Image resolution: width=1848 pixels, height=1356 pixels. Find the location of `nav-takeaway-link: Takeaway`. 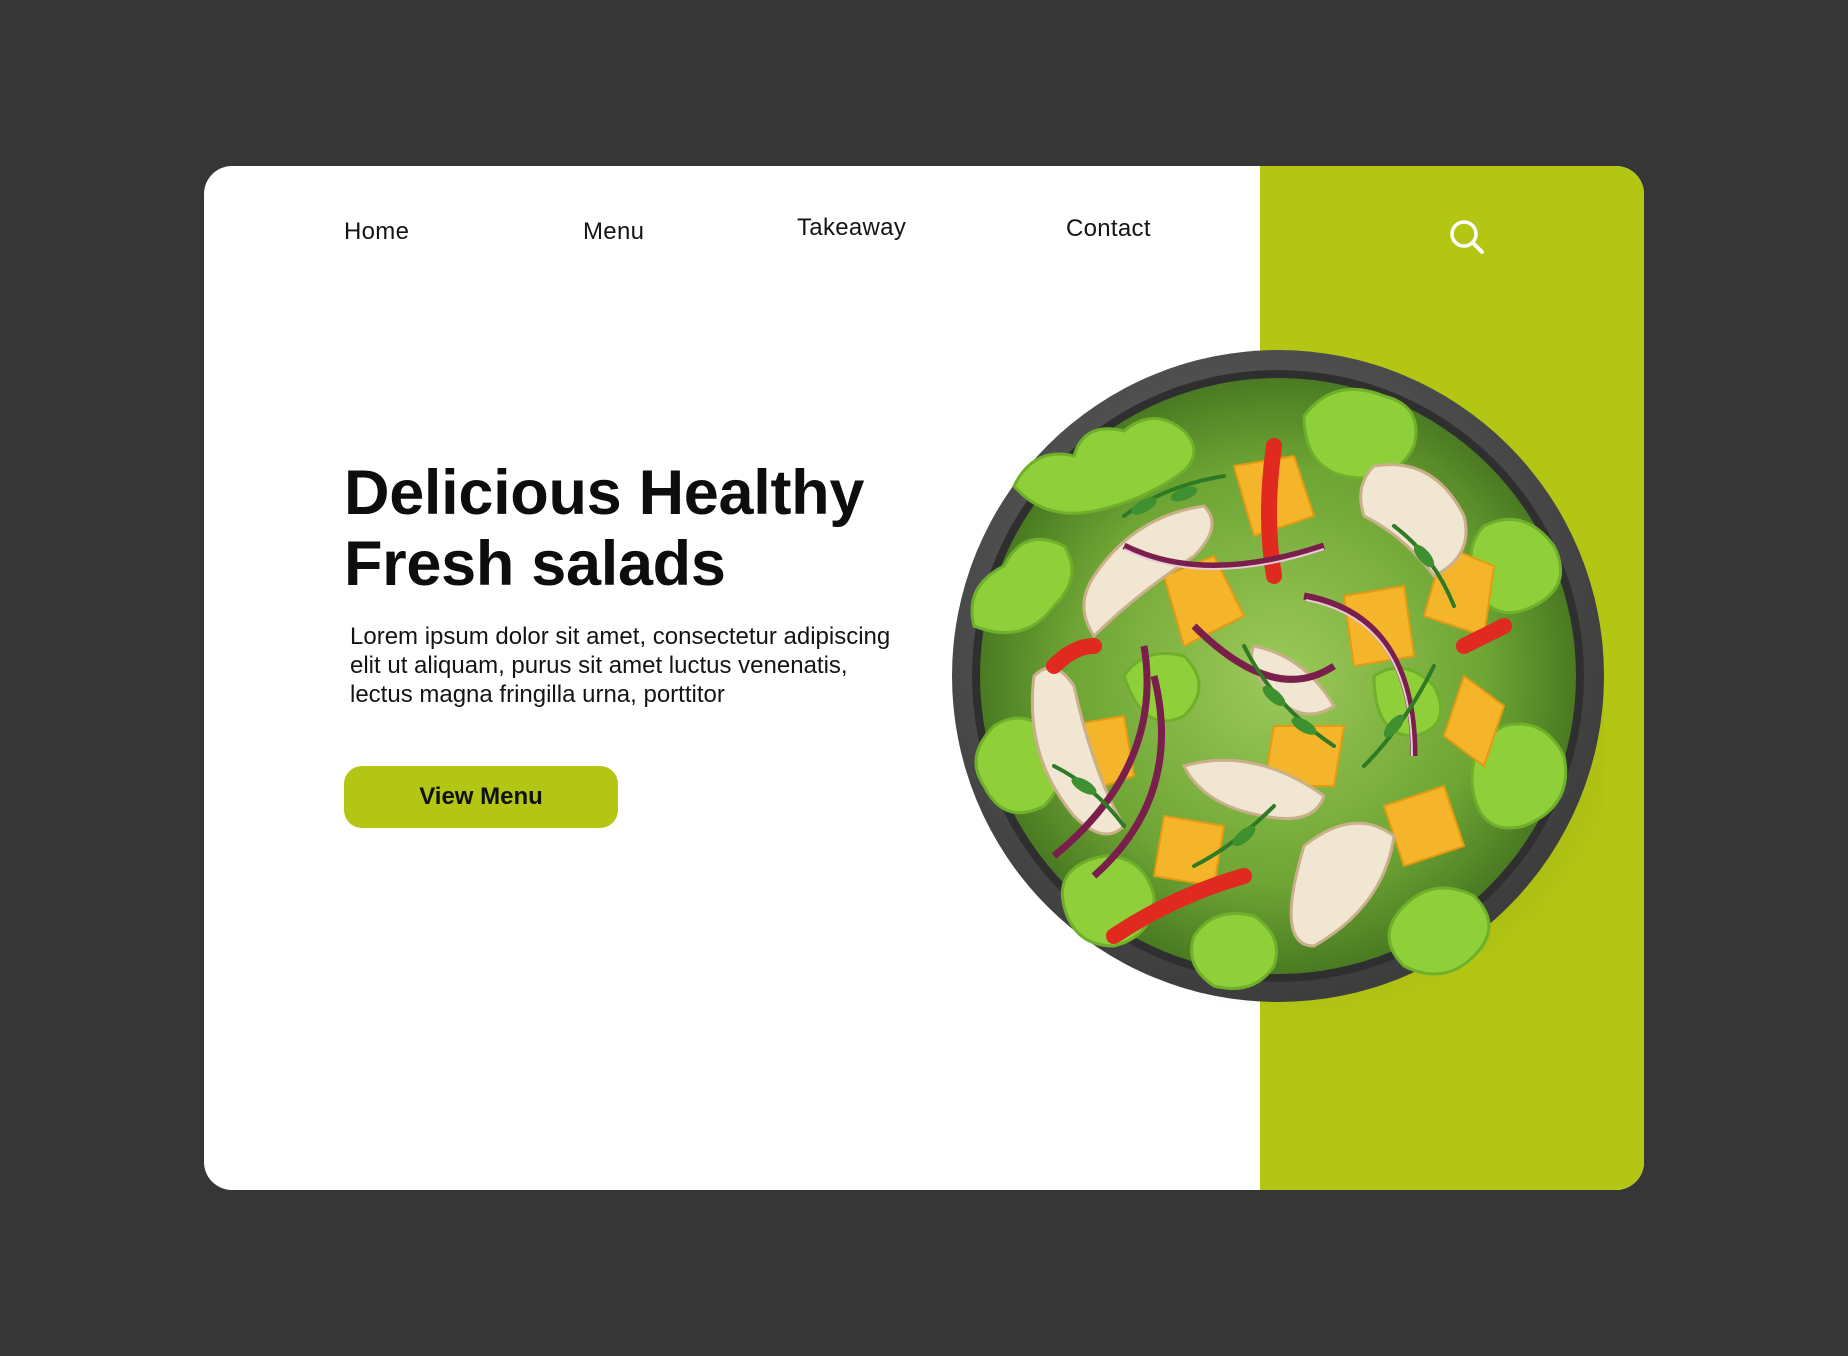

nav-takeaway-link: Takeaway is located at coordinates (851, 228).